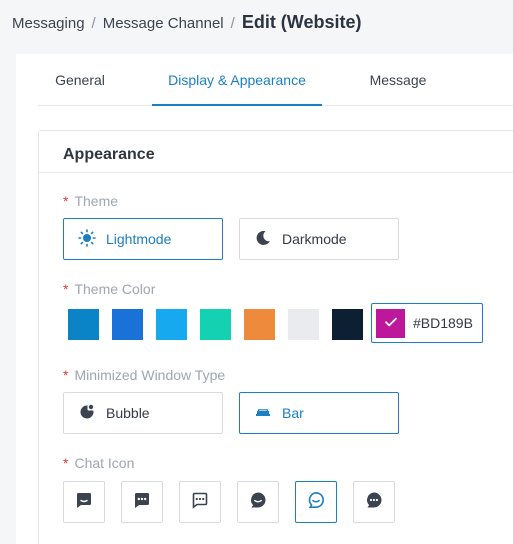 This screenshot has width=513, height=544. I want to click on theme-option-darkmode: Darkmode, so click(319, 239).